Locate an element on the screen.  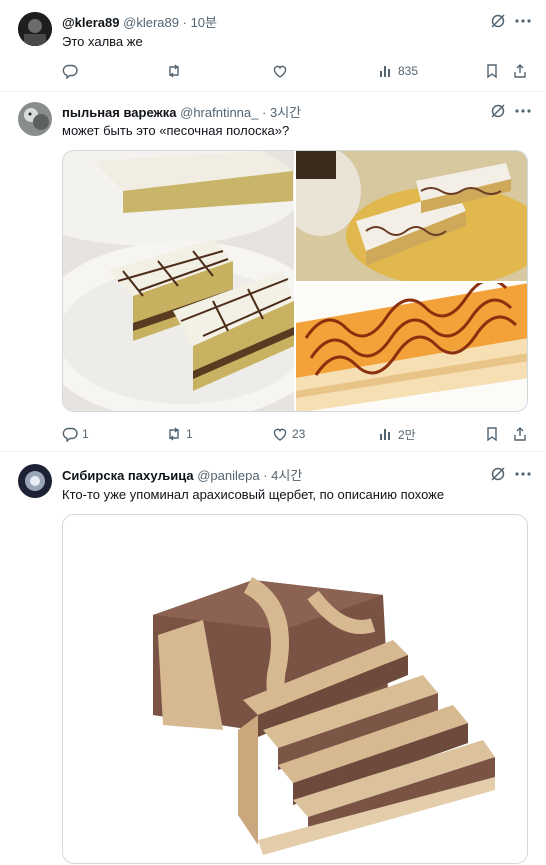
photo-pastry-coffee is located at coordinates (412, 216).